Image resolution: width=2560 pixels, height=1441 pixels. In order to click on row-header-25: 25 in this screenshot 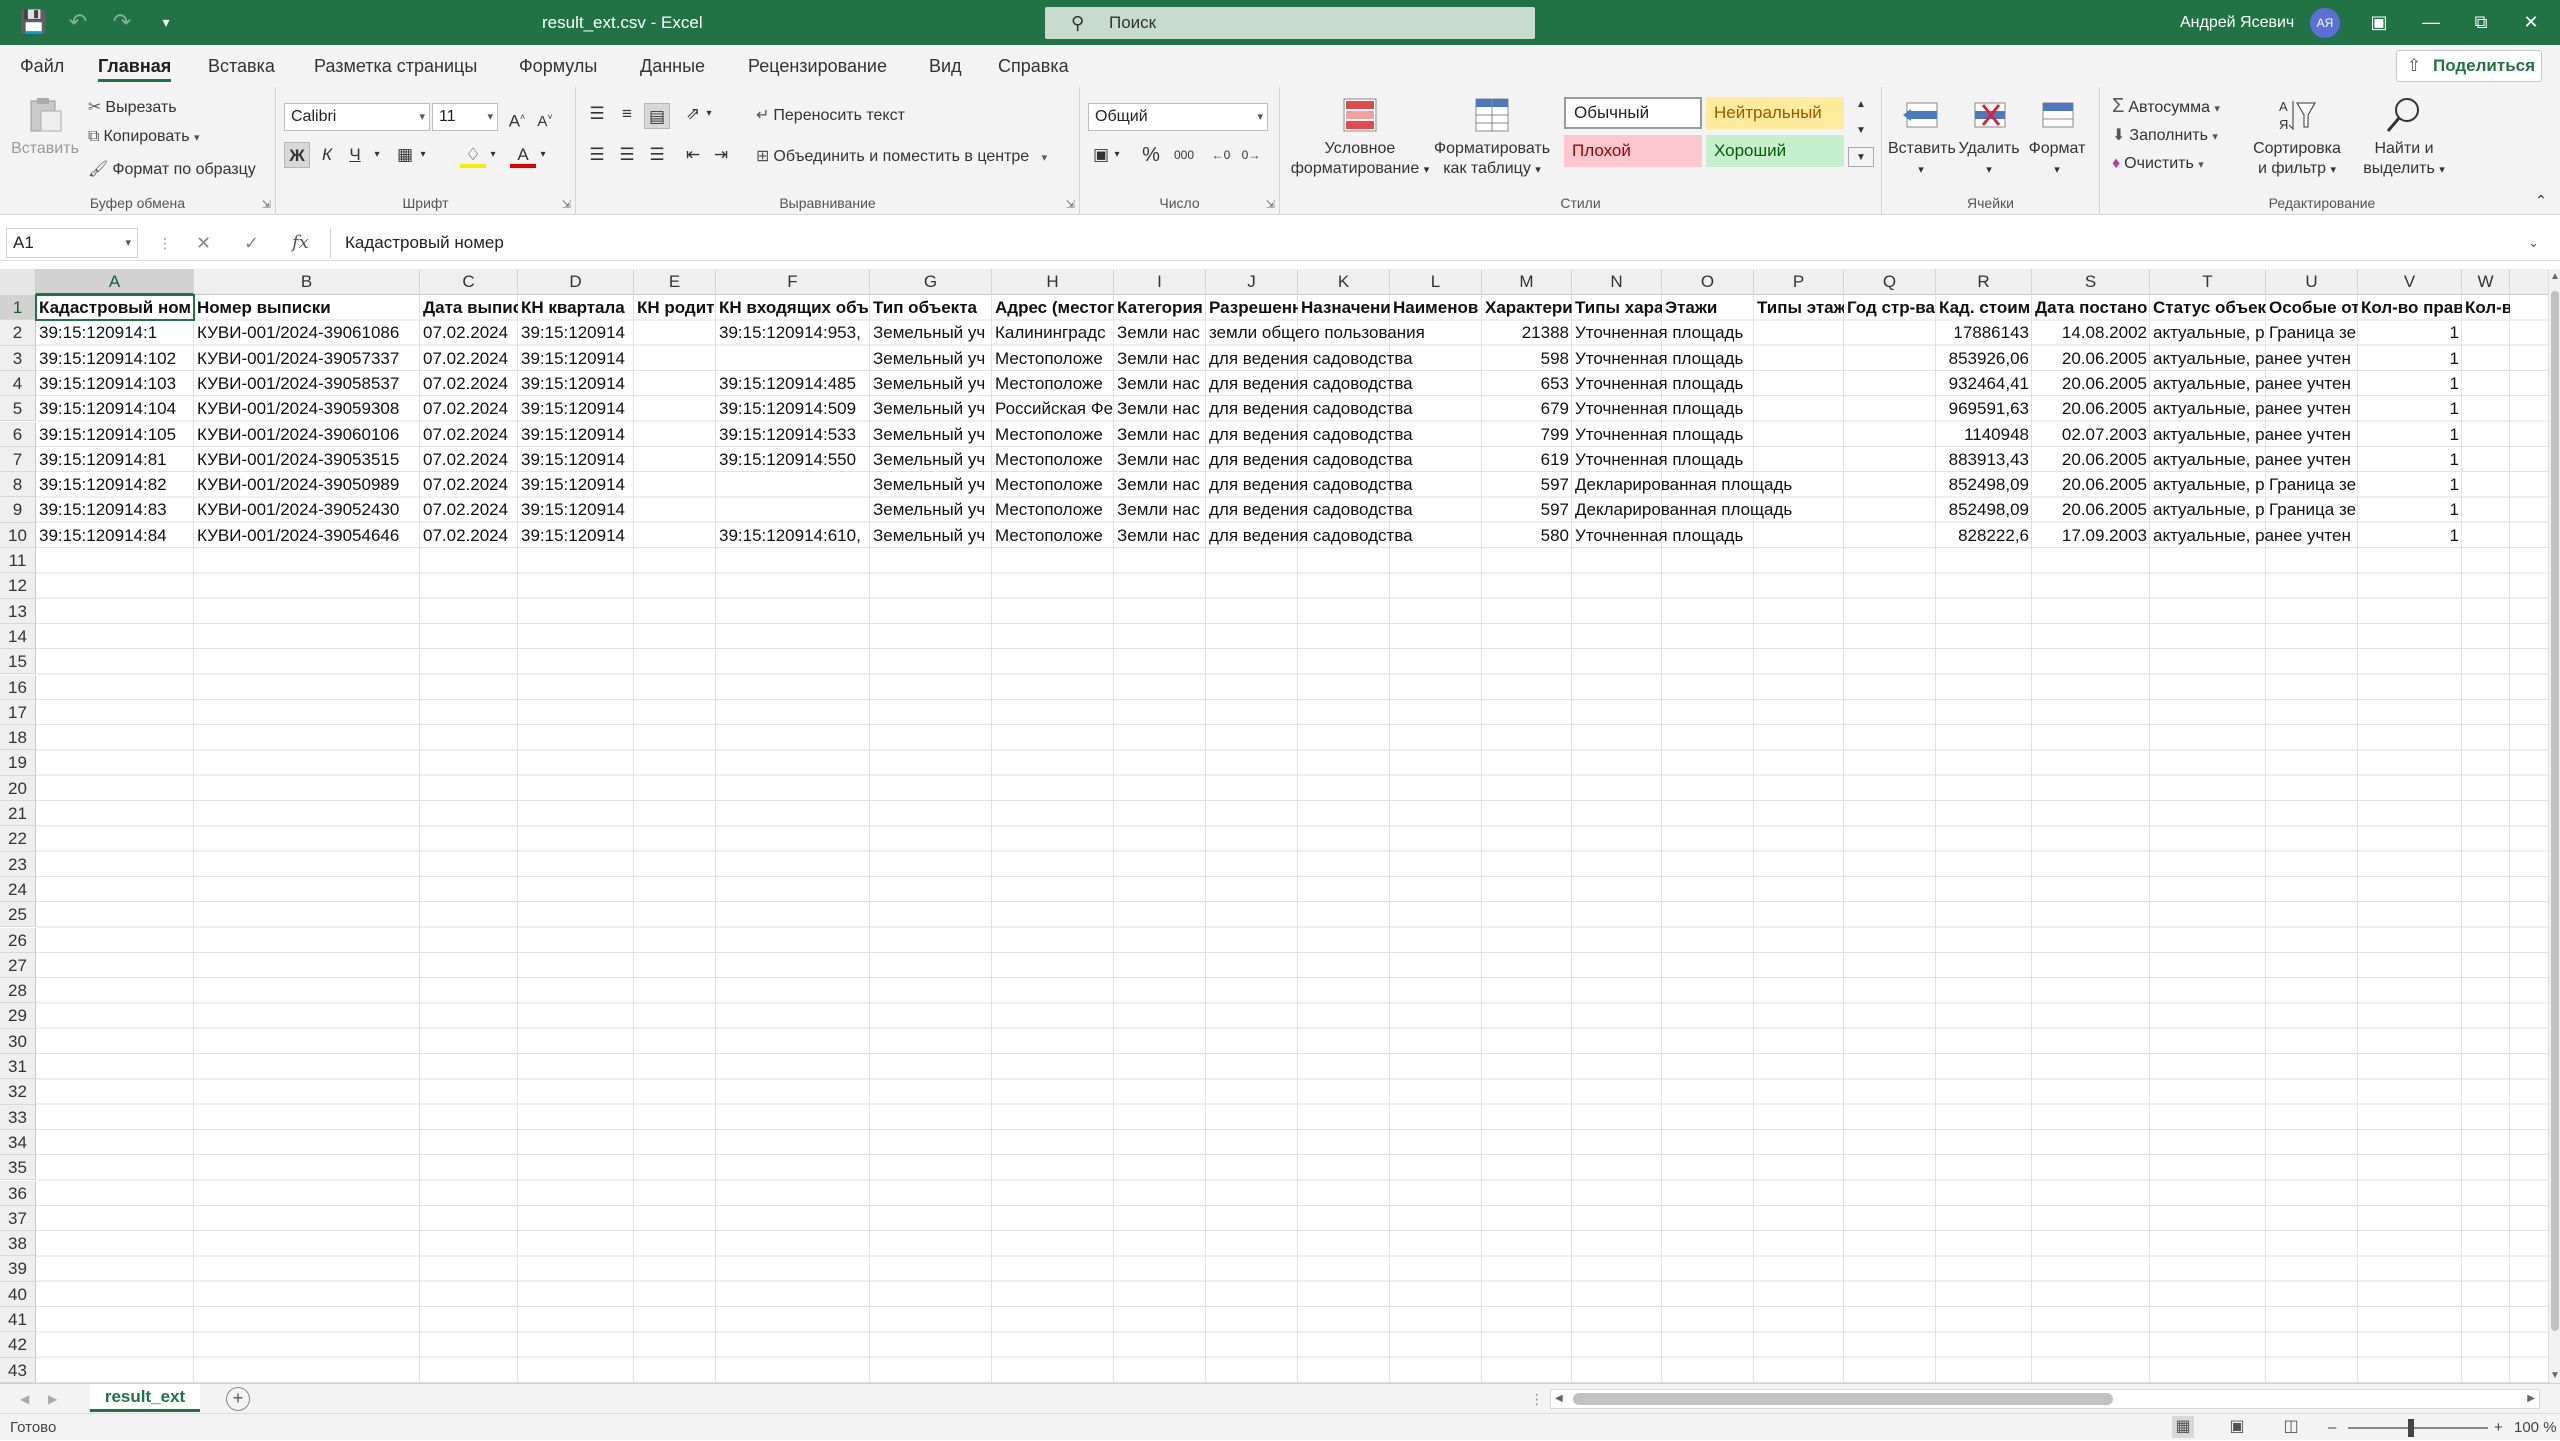, I will do `click(18, 915)`.